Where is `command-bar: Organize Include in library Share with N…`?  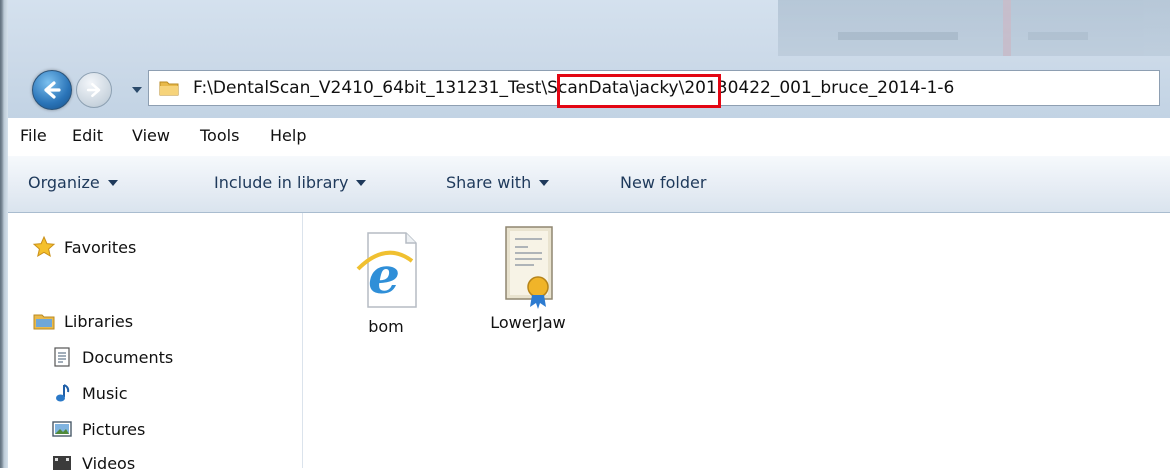 command-bar: Organize Include in library Share with N… is located at coordinates (589, 184).